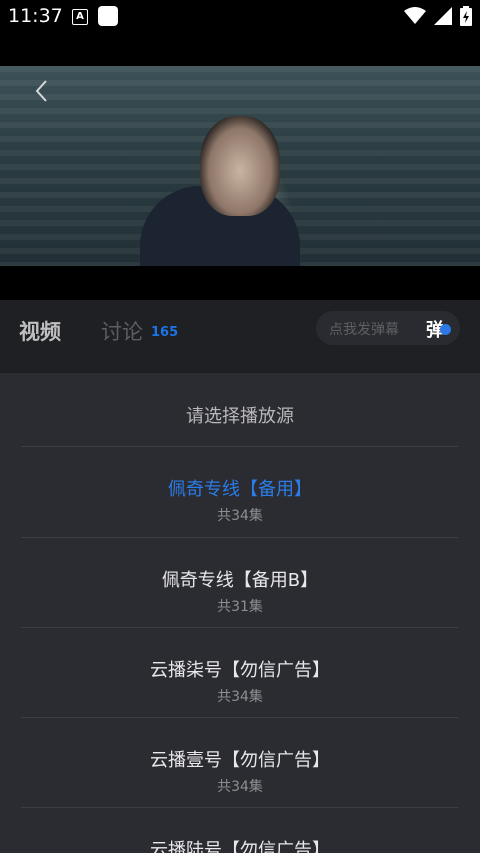  Describe the element at coordinates (35, 16) in the screenshot. I see `status-time: 11:37` at that location.